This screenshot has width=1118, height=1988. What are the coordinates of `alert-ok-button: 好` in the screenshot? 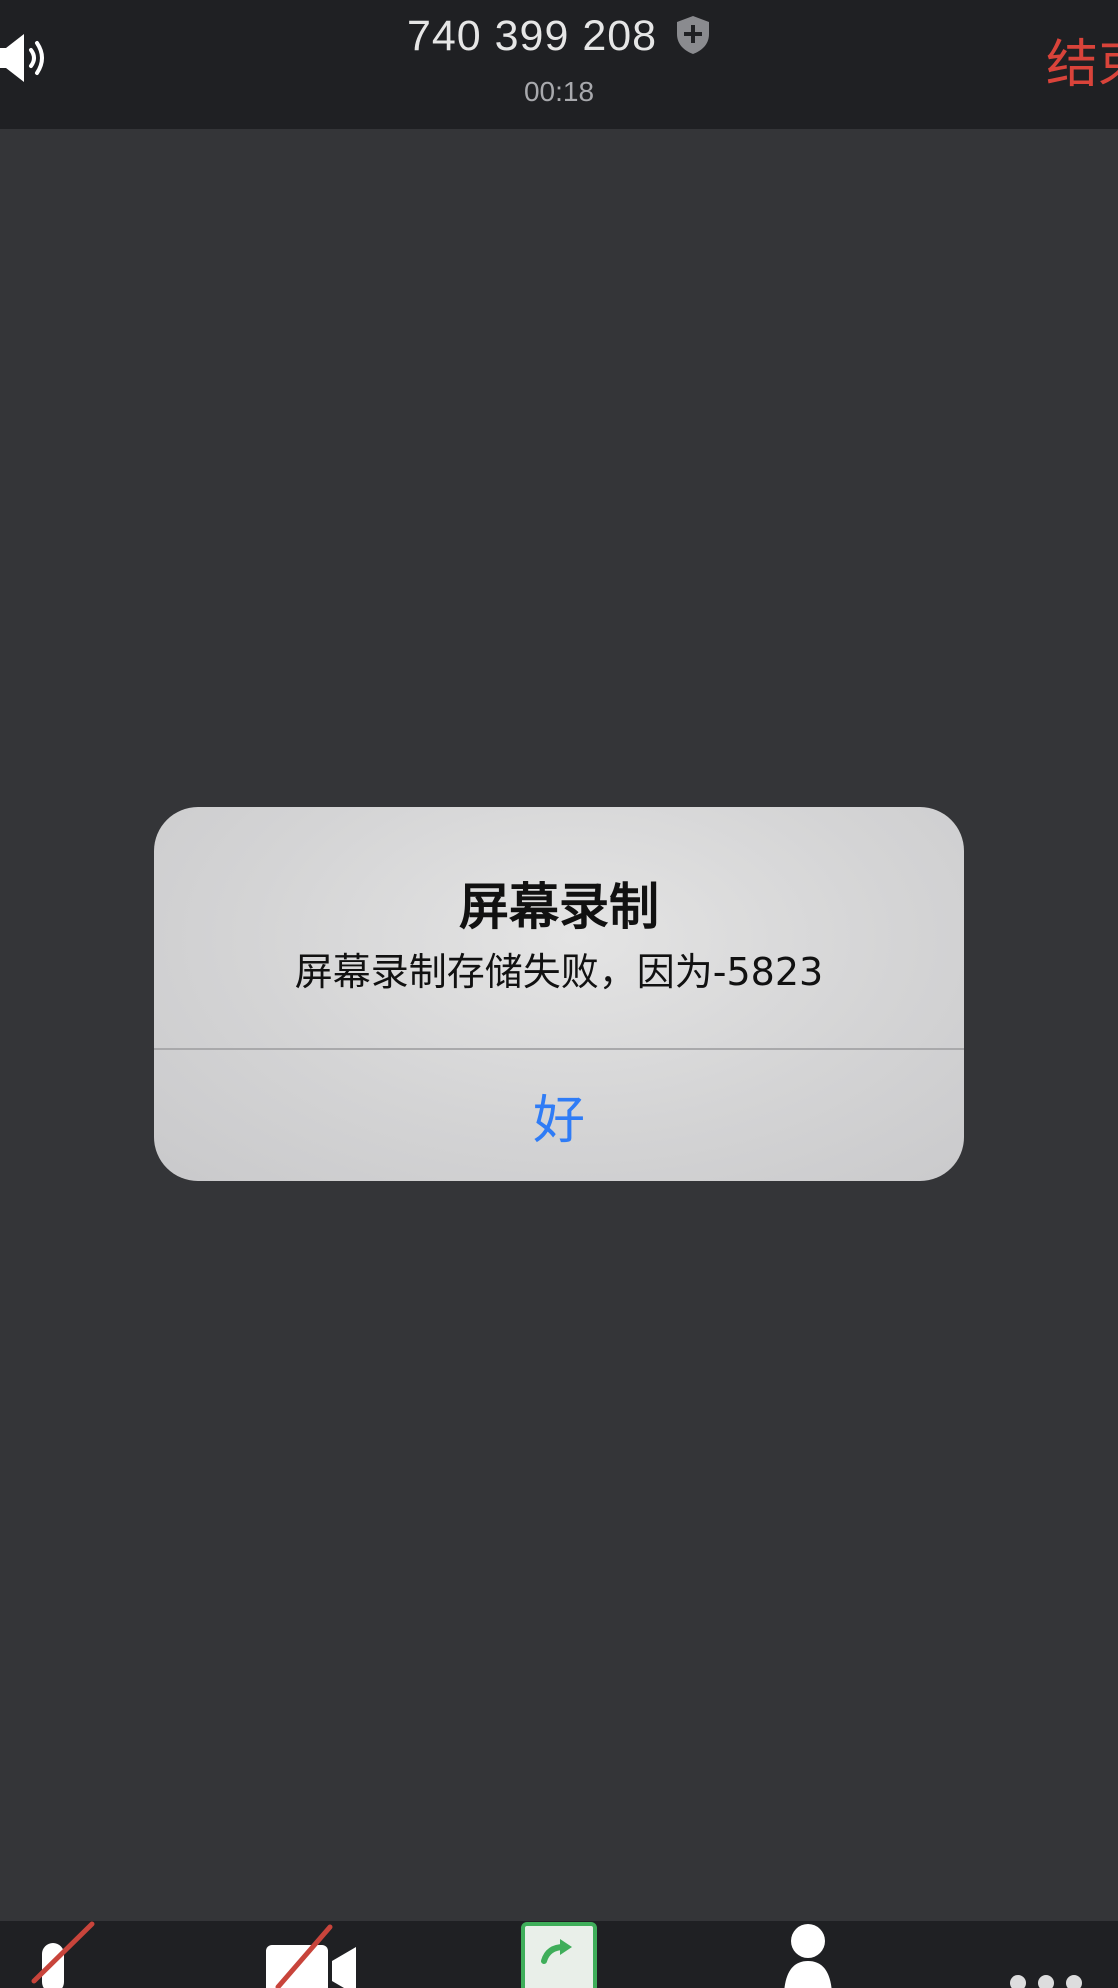 It's located at (559, 1115).